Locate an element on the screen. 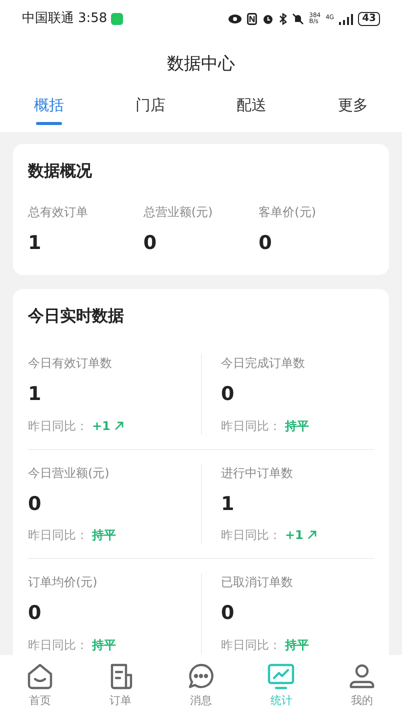 This screenshot has width=402, height=717. nfc-icon is located at coordinates (252, 19).